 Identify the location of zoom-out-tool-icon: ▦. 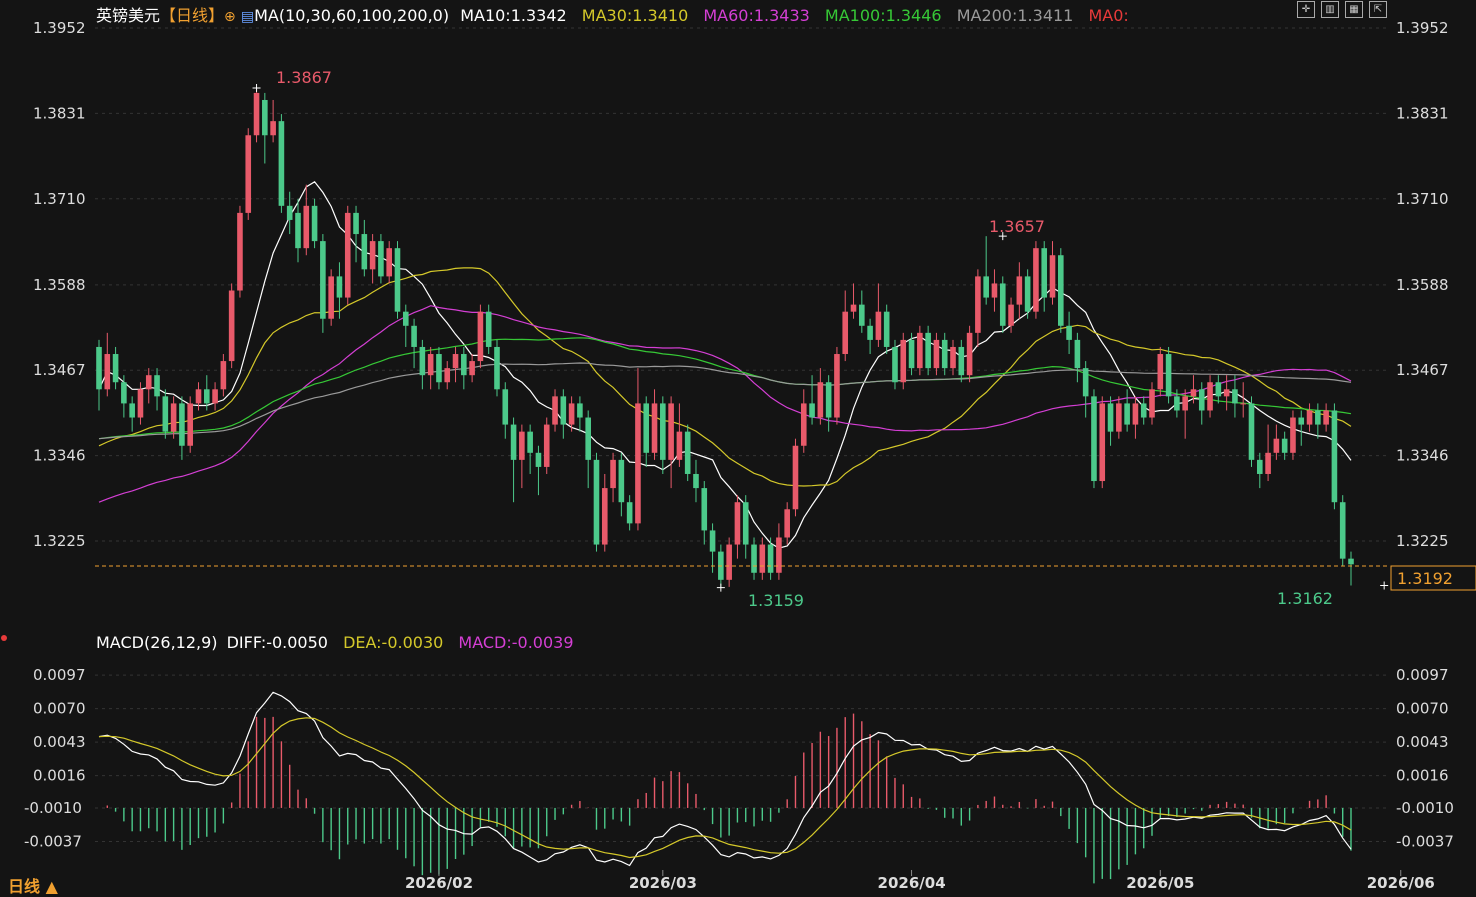
(1354, 9).